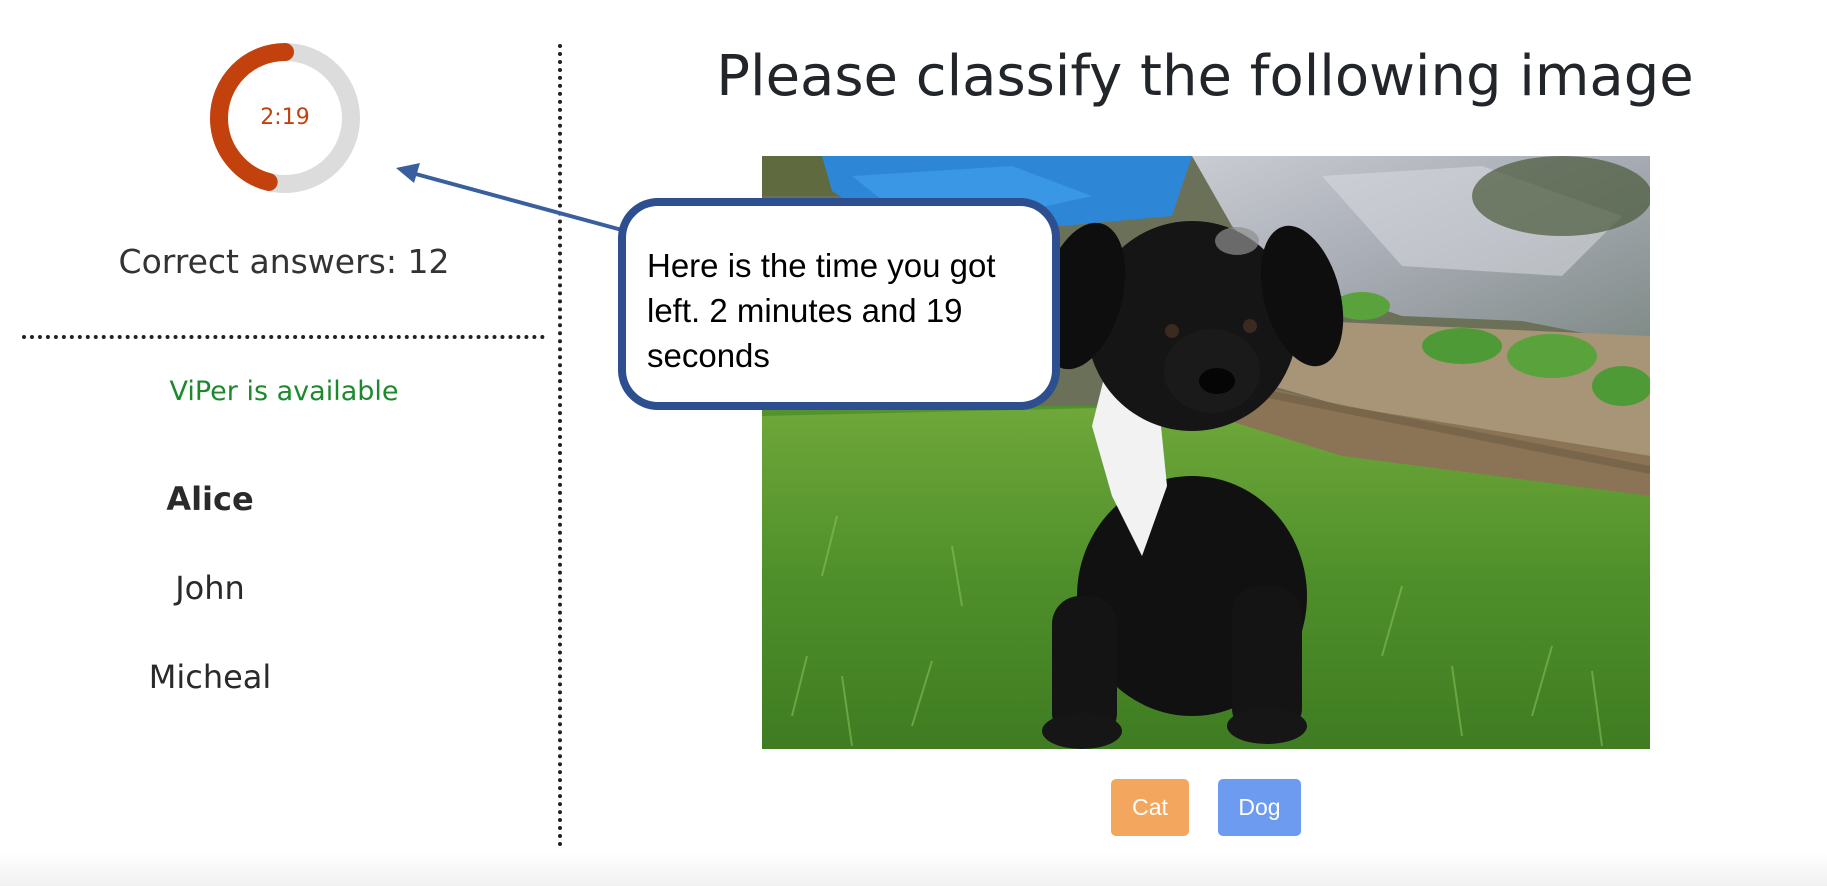 This screenshot has width=1827, height=886. I want to click on user-item-micheal: Micheal, so click(210, 702).